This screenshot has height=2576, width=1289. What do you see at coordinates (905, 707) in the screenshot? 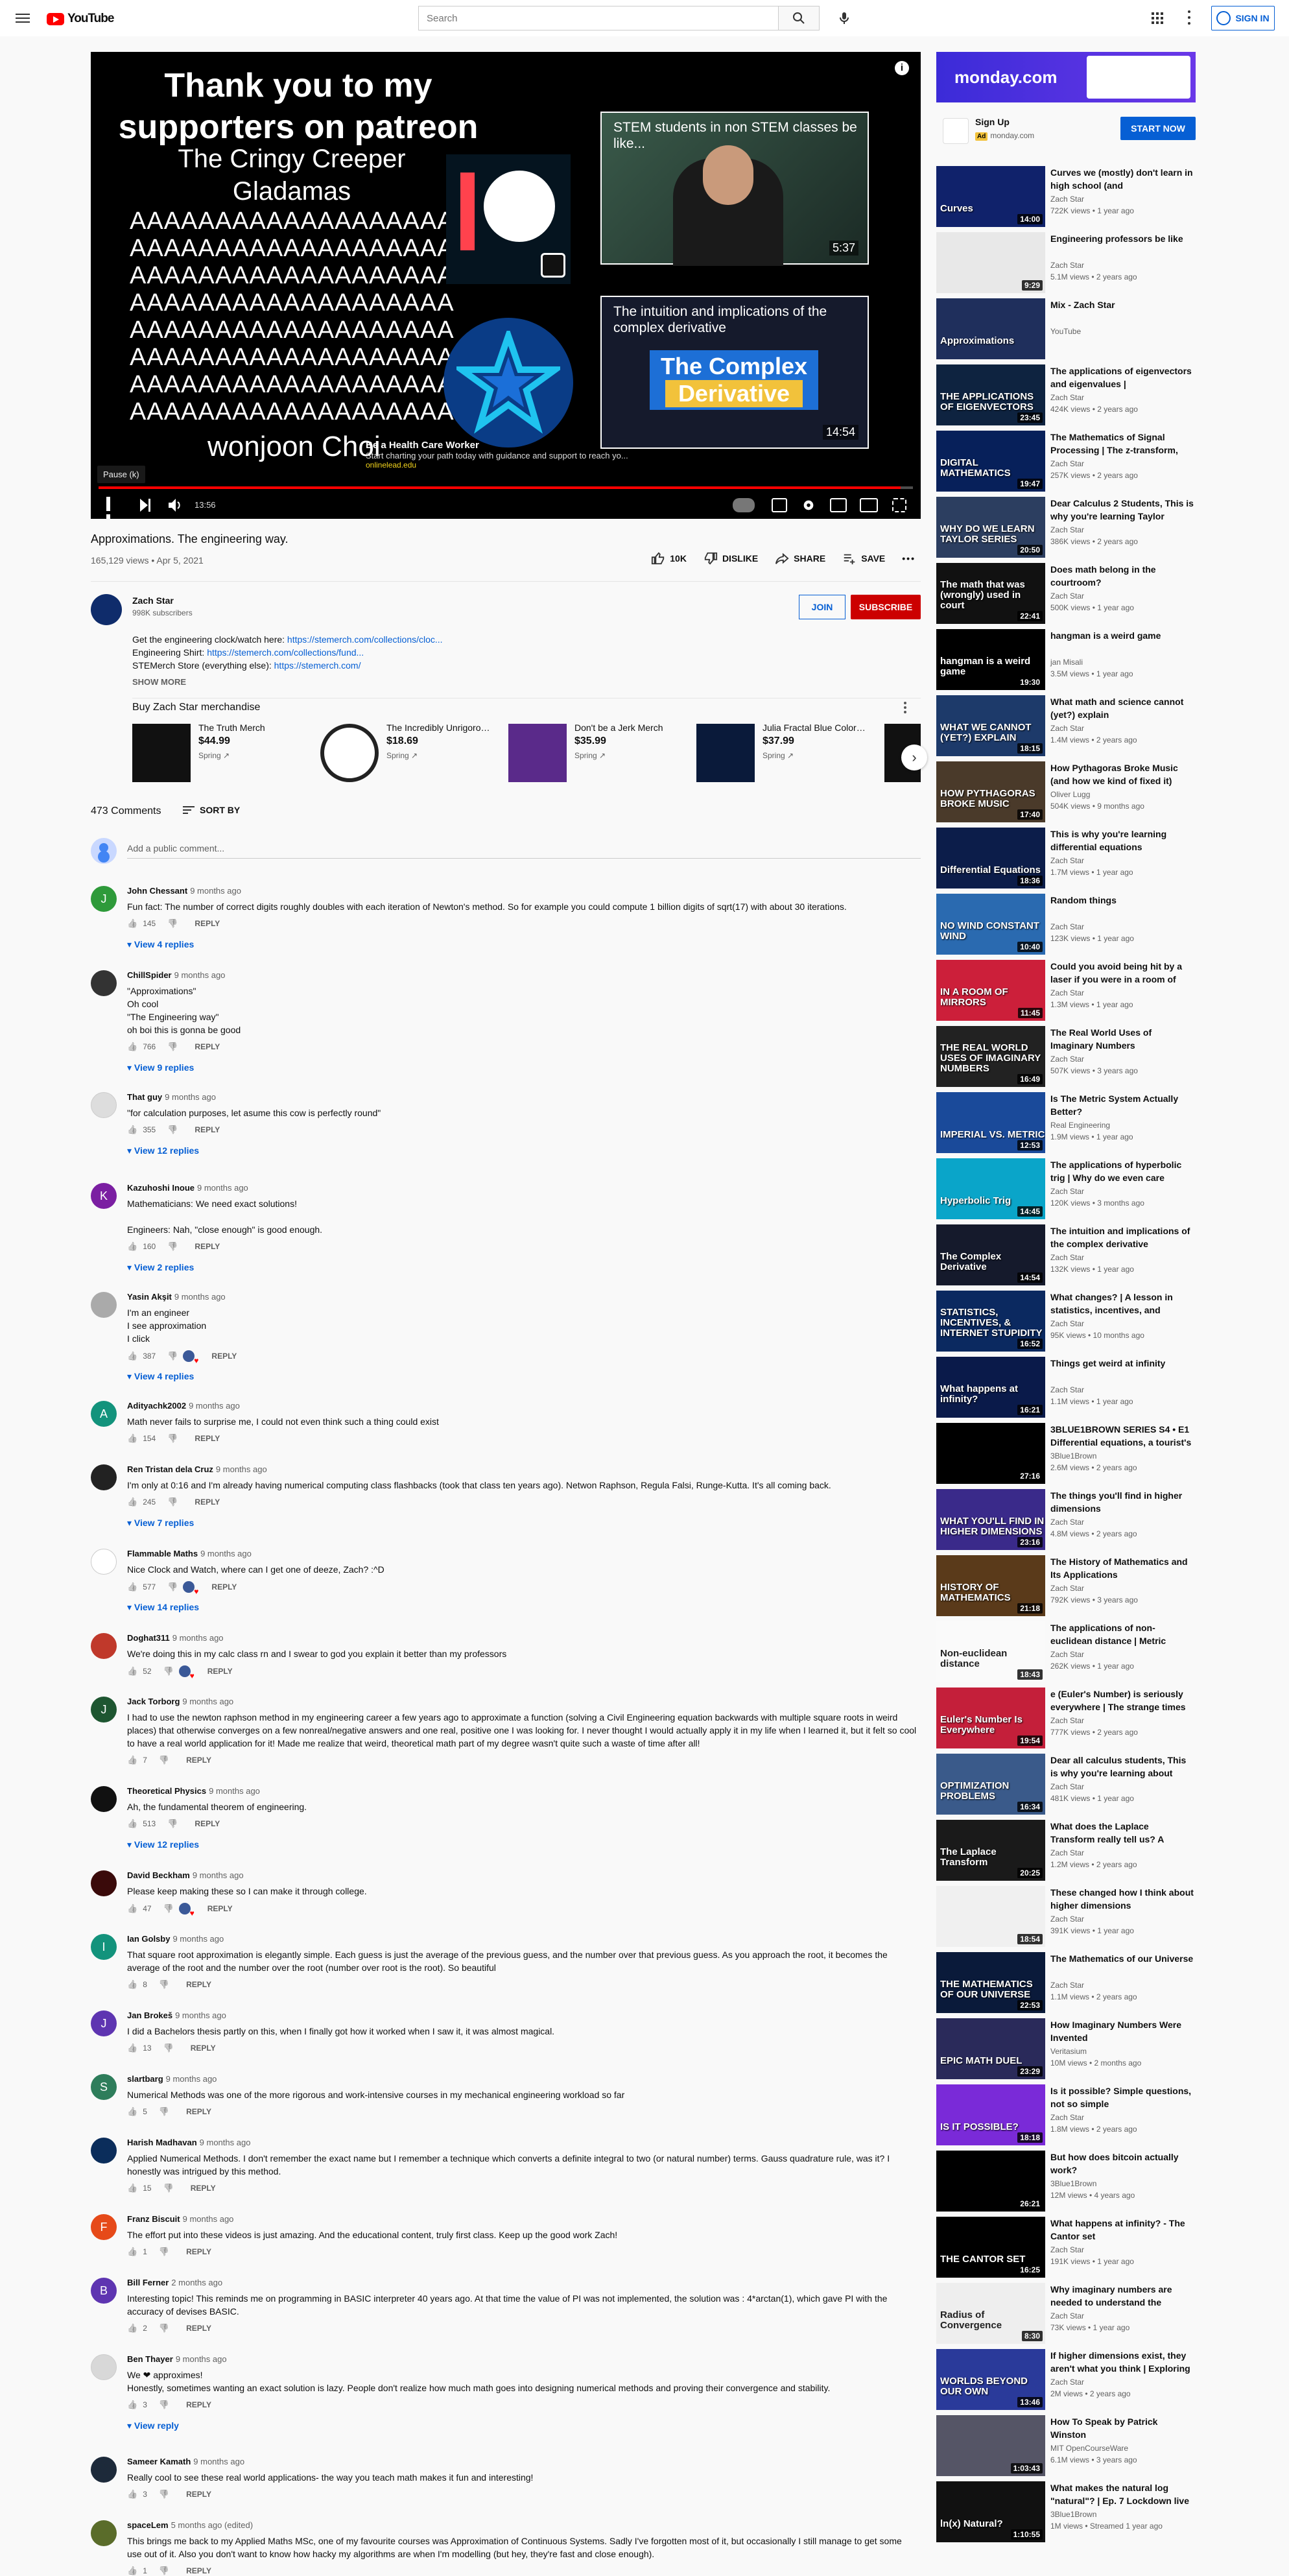
I see `merch-menu-icon` at bounding box center [905, 707].